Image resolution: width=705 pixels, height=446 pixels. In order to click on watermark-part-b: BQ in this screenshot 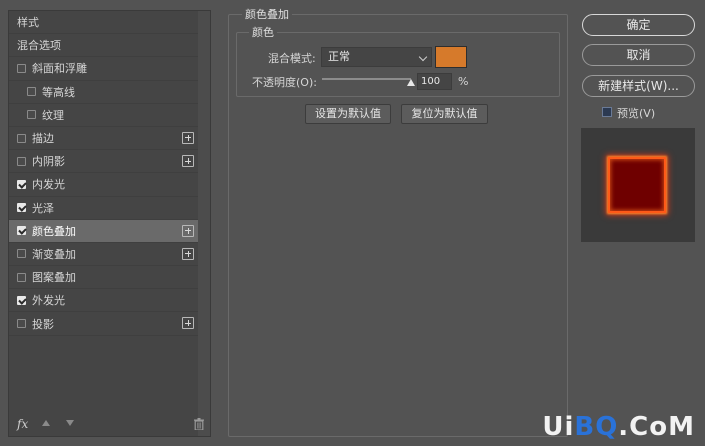, I will do `click(596, 427)`.